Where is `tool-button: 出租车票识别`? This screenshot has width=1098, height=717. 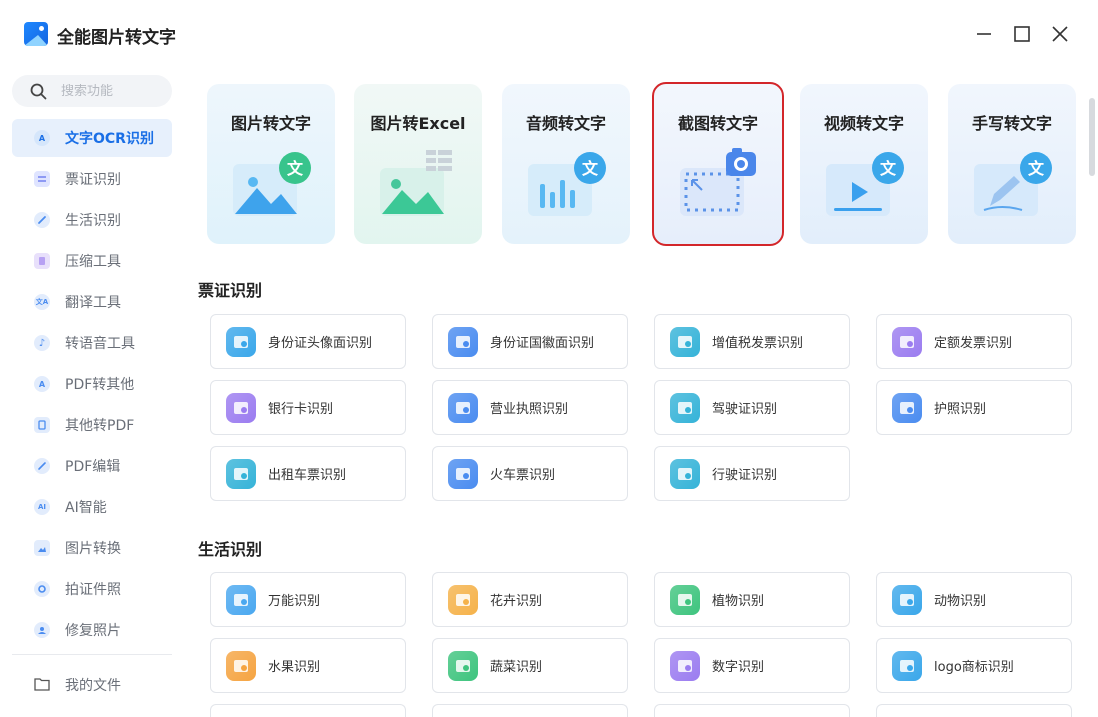 tool-button: 出租车票识别 is located at coordinates (308, 473).